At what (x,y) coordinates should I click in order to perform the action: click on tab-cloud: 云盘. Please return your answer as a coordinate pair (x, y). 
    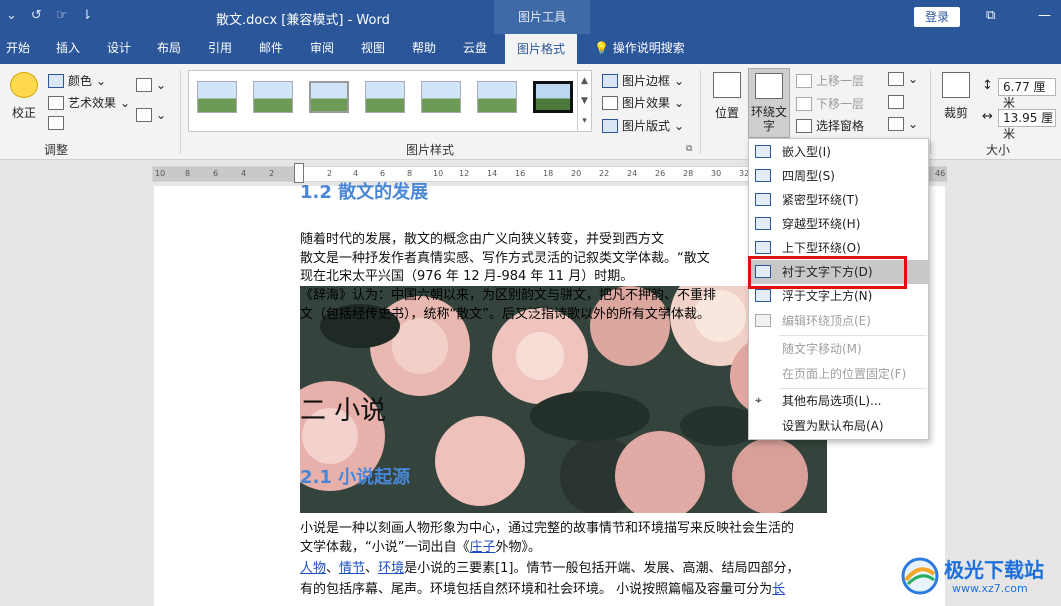
    Looking at the image, I should click on (475, 49).